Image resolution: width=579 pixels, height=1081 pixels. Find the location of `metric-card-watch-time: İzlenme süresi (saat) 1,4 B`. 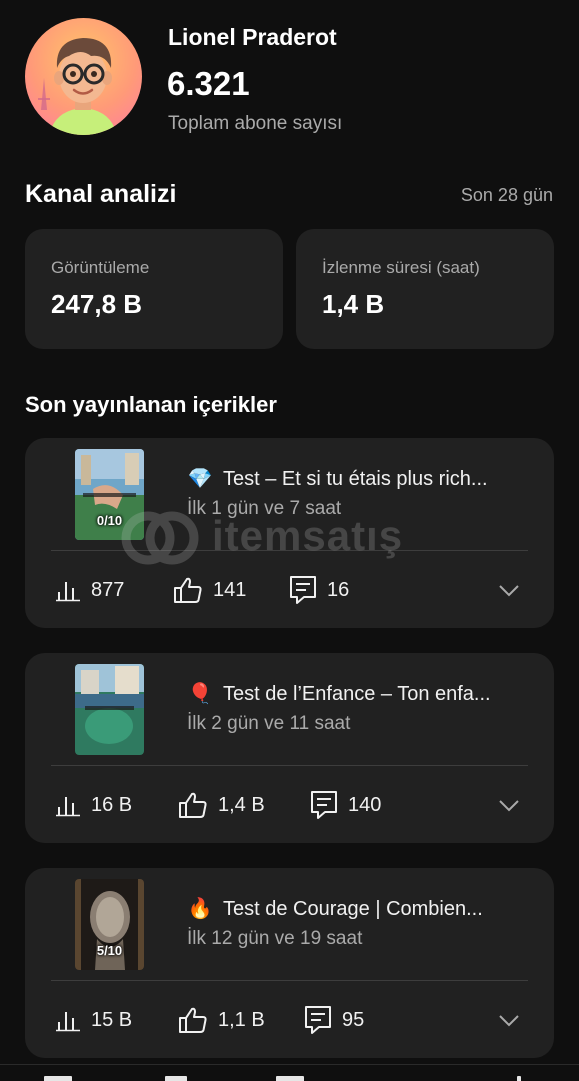

metric-card-watch-time: İzlenme süresi (saat) 1,4 B is located at coordinates (425, 289).